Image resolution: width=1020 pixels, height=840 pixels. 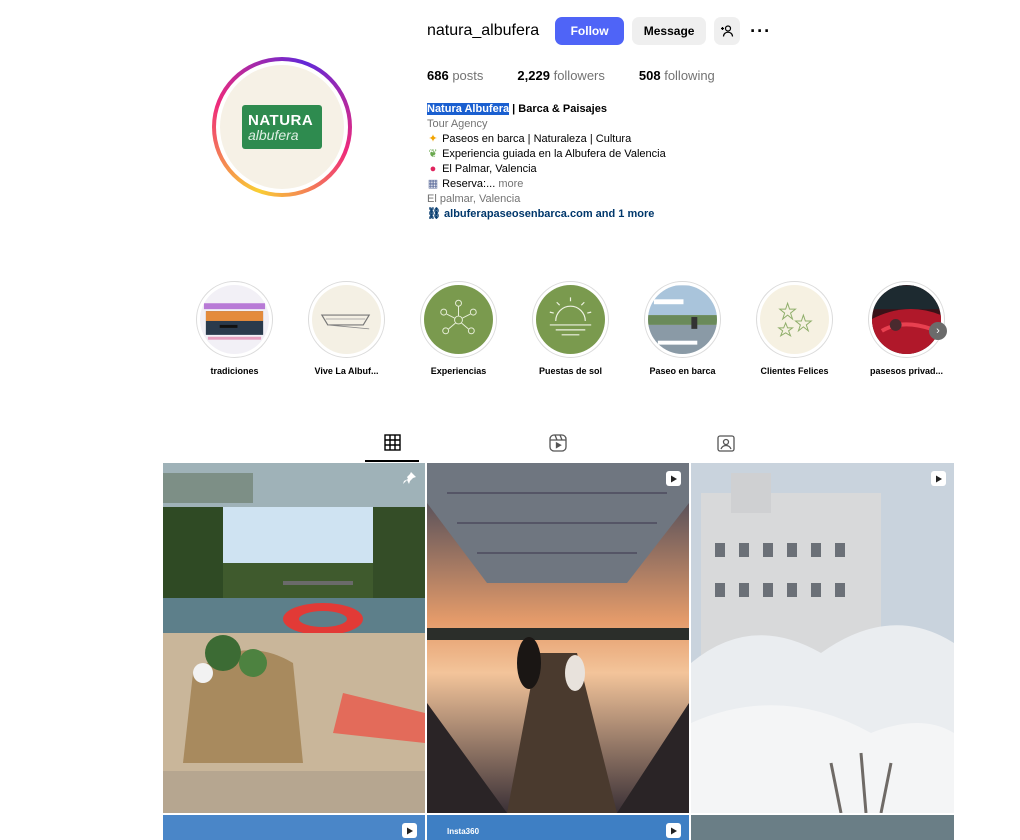 What do you see at coordinates (558, 827) in the screenshot?
I see `post-thumbnail: Insta360` at bounding box center [558, 827].